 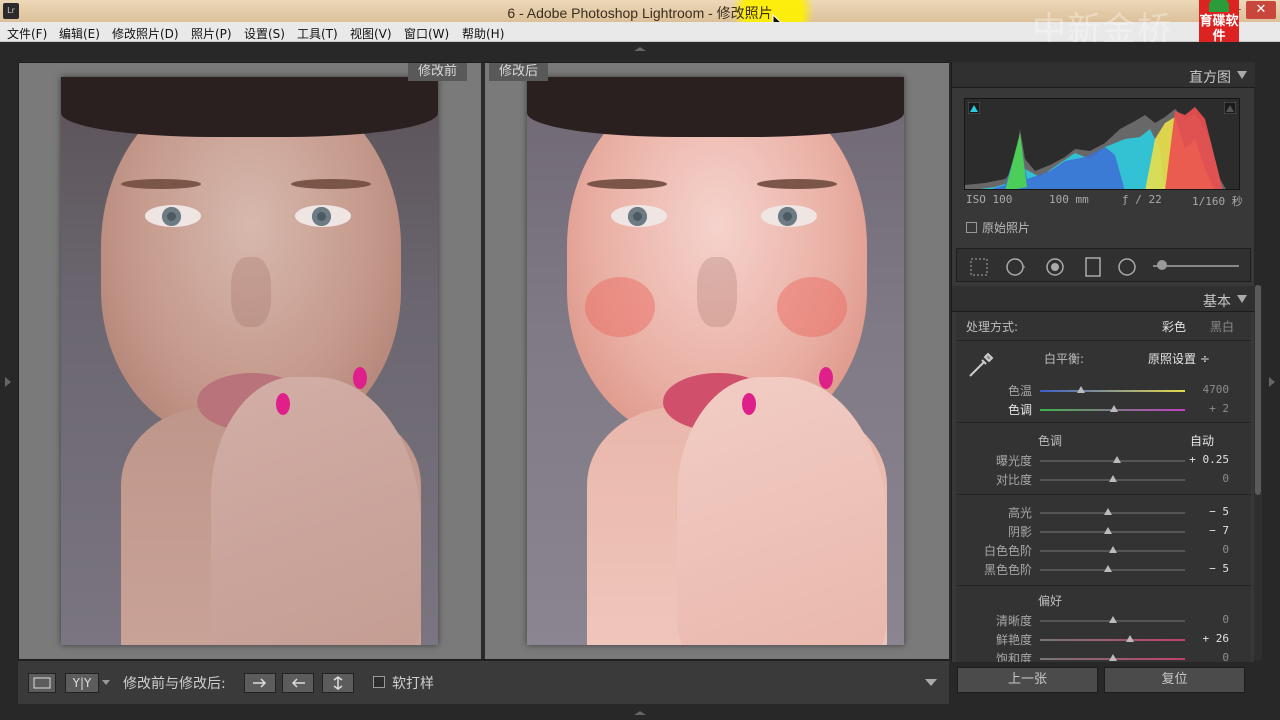 I want to click on focal-length-value: 100 mm, so click(x=1069, y=199).